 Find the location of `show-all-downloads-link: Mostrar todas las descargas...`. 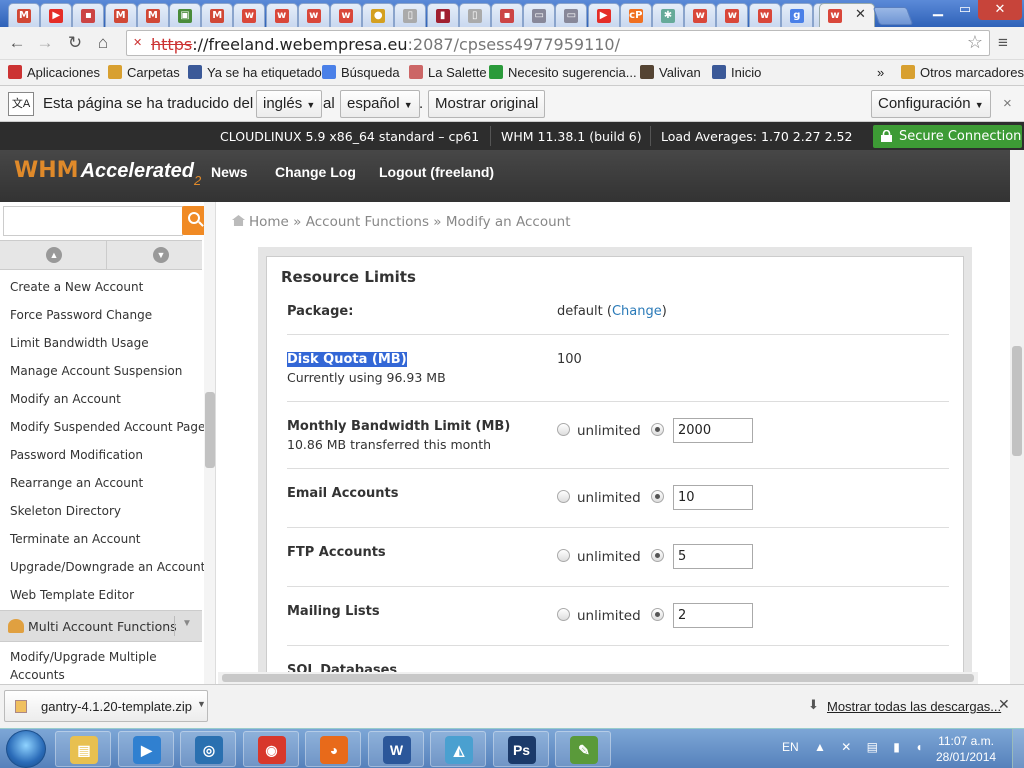

show-all-downloads-link: Mostrar todas las descargas... is located at coordinates (914, 706).